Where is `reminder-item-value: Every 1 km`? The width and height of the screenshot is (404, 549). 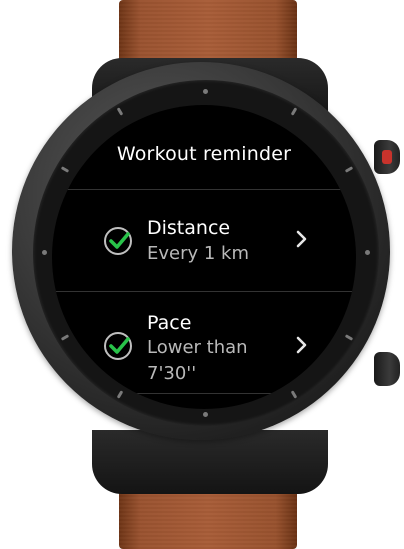
reminder-item-value: Every 1 km is located at coordinates (198, 253).